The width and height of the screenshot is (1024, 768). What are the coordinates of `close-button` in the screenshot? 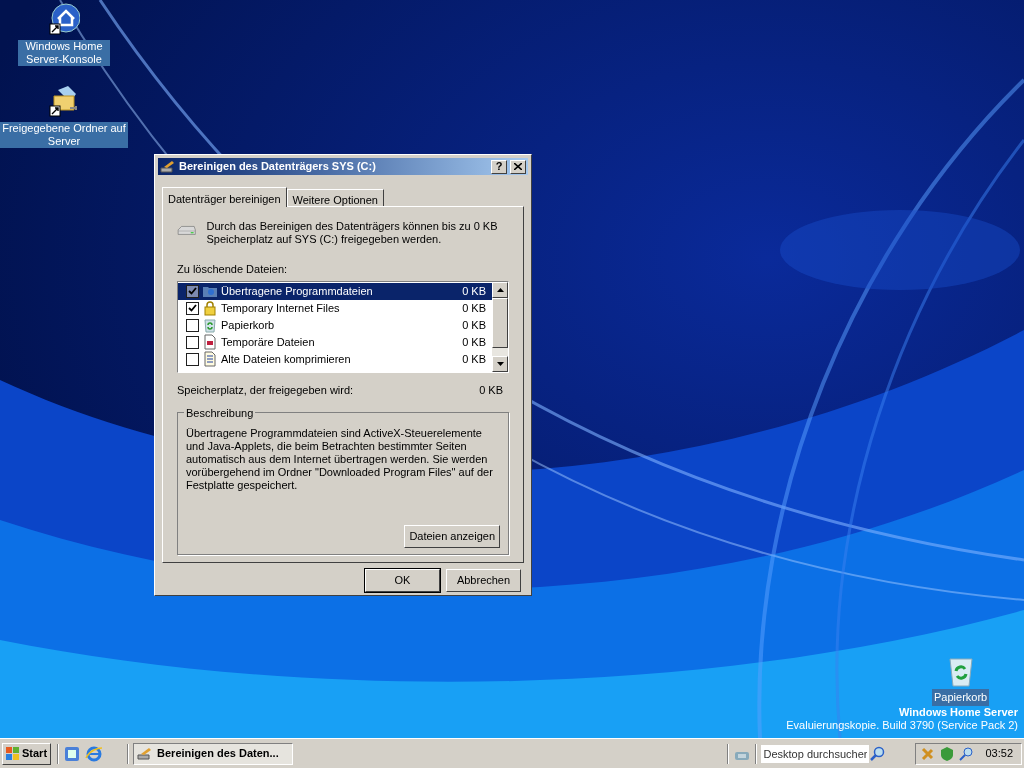 It's located at (518, 166).